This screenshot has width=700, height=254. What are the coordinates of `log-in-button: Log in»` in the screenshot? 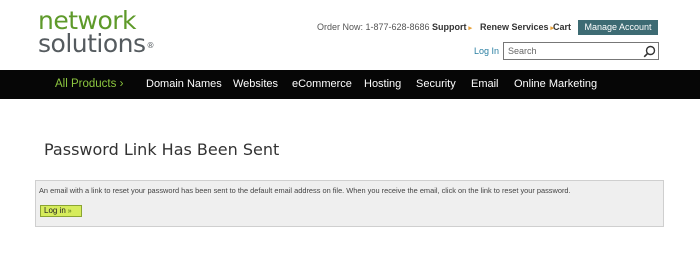 It's located at (61, 211).